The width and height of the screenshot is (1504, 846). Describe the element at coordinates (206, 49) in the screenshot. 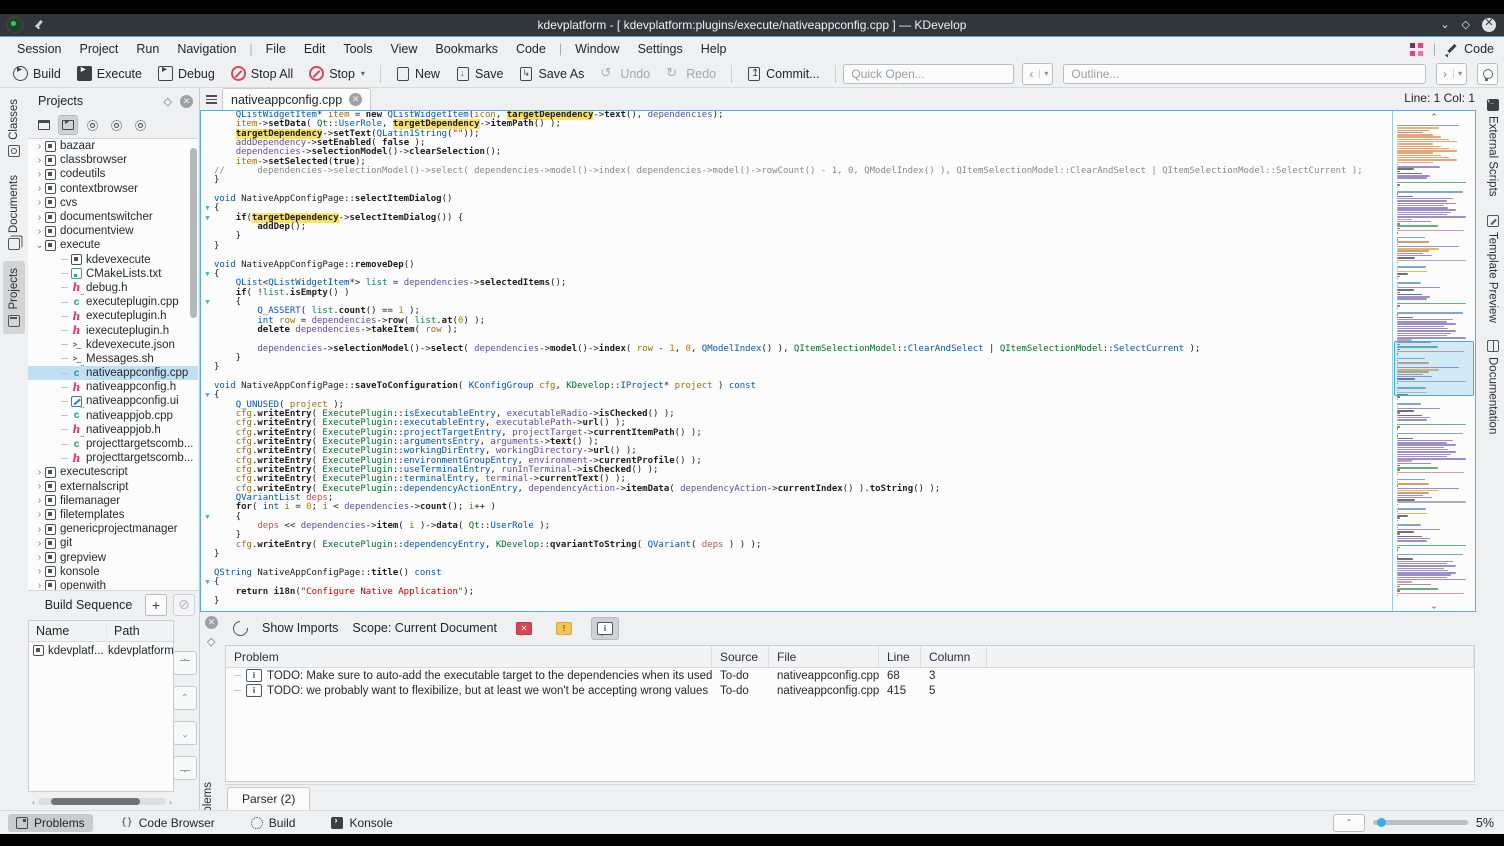

I see `menu-navigation: Navigation` at that location.